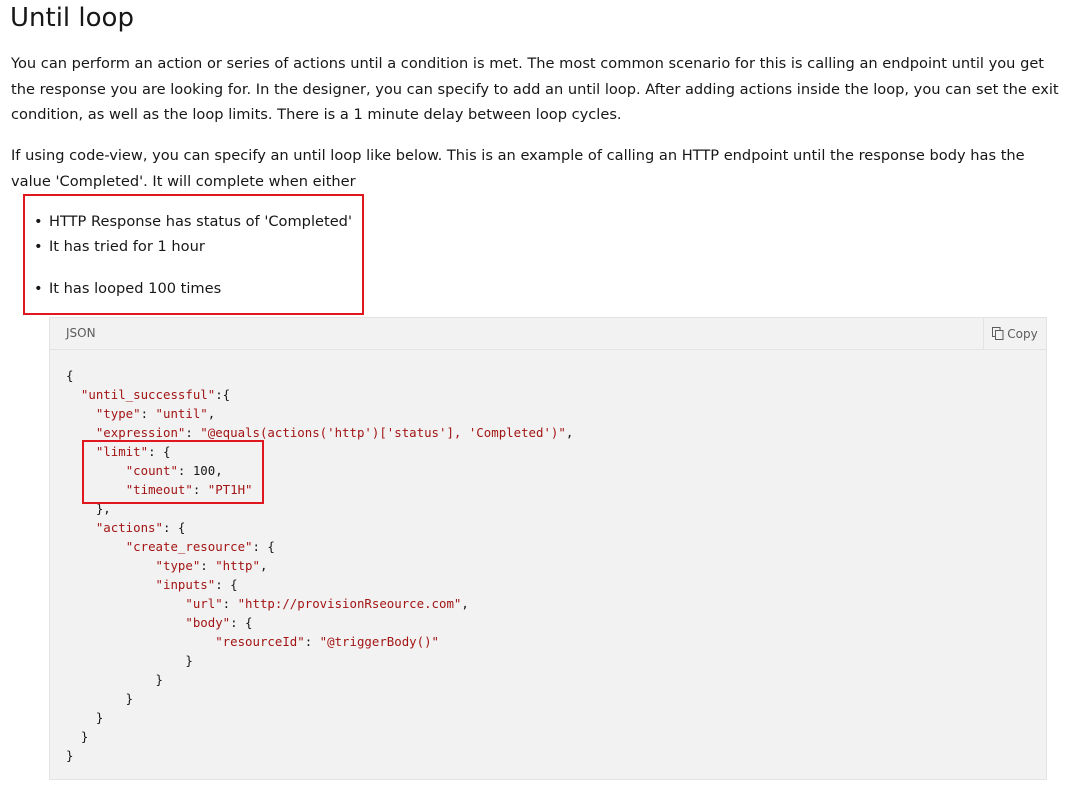 The height and width of the screenshot is (792, 1076). Describe the element at coordinates (1022, 333) in the screenshot. I see `copy-label: Copy` at that location.